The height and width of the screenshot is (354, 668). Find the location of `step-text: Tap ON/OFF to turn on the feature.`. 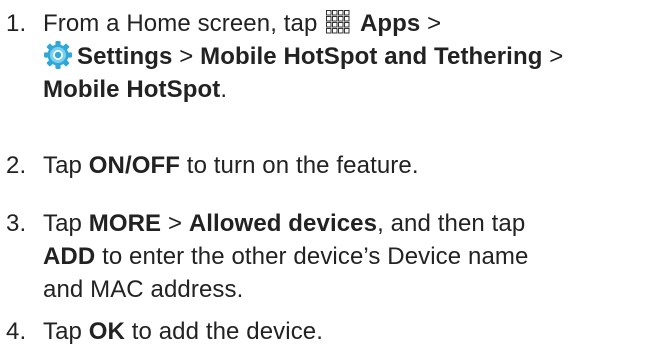

step-text: Tap ON/OFF to turn on the feature. is located at coordinates (353, 165).